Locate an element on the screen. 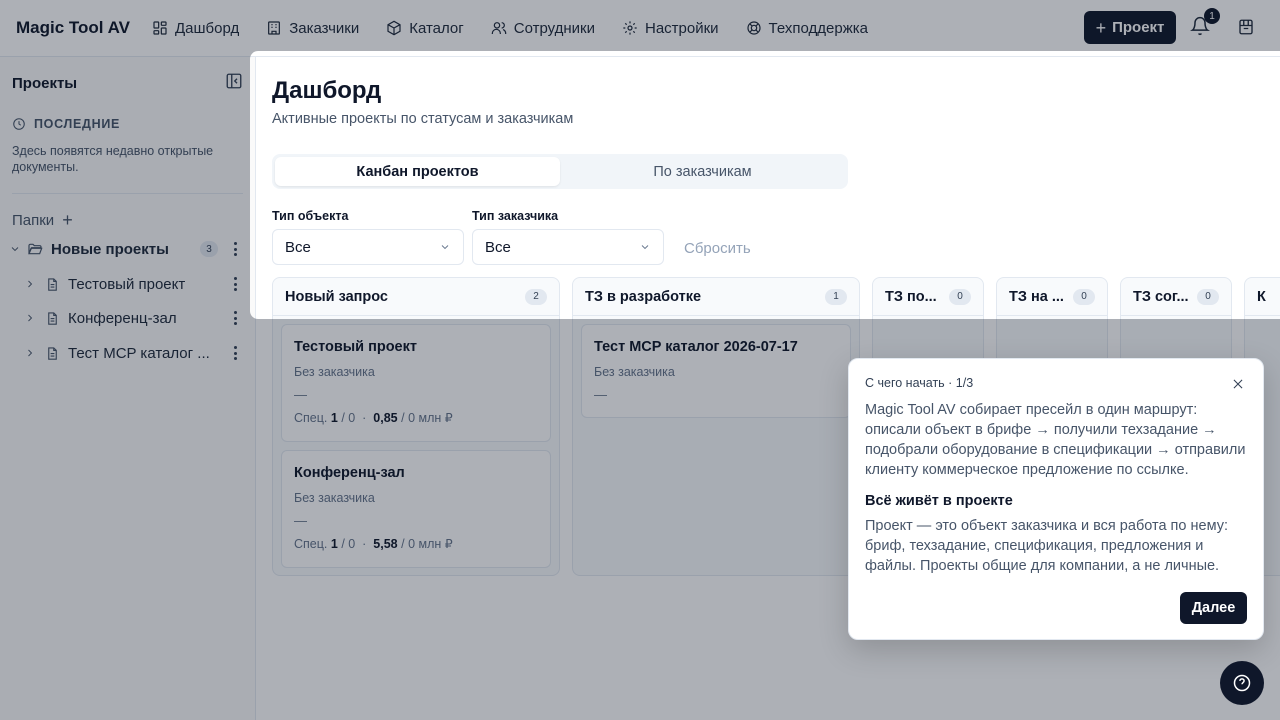 Image resolution: width=1280 pixels, height=720 pixels. help-button is located at coordinates (1242, 683).